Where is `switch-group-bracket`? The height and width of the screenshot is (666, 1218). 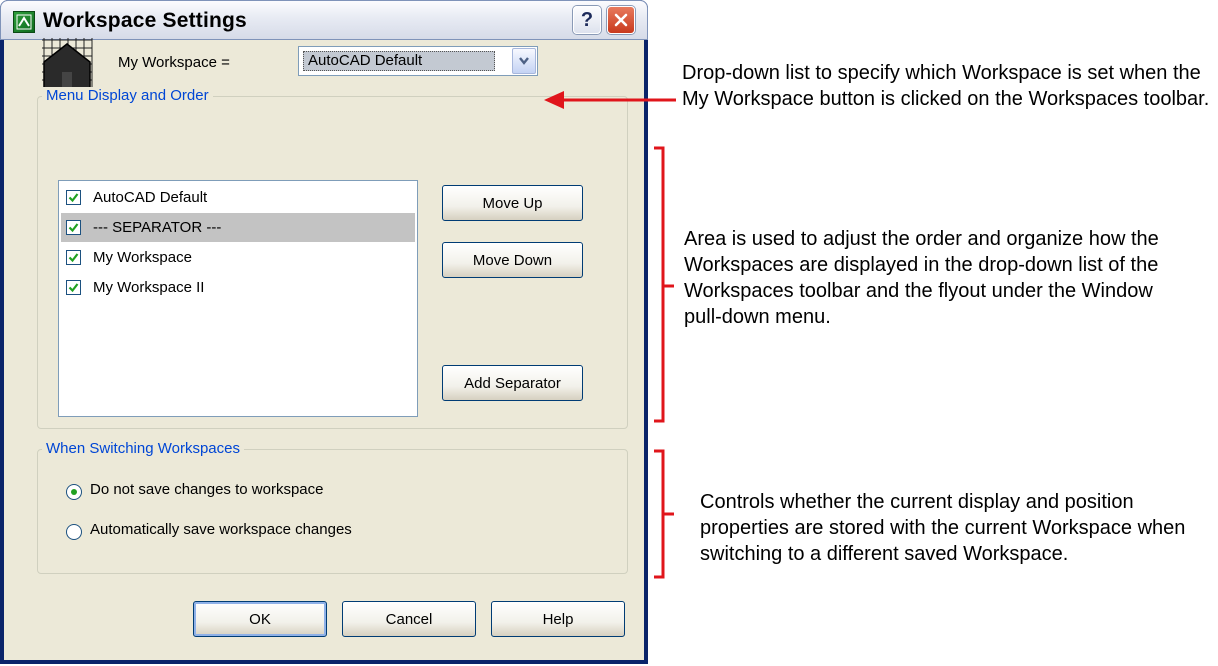 switch-group-bracket is located at coordinates (664, 514).